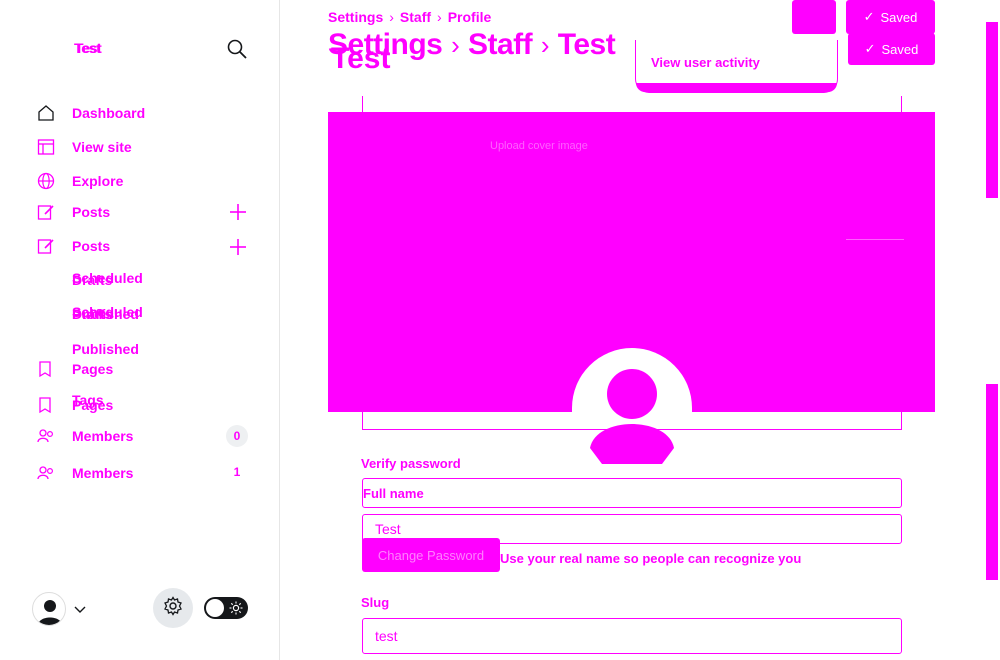  Describe the element at coordinates (238, 212) in the screenshot. I see `new-post-plus-icon` at that location.